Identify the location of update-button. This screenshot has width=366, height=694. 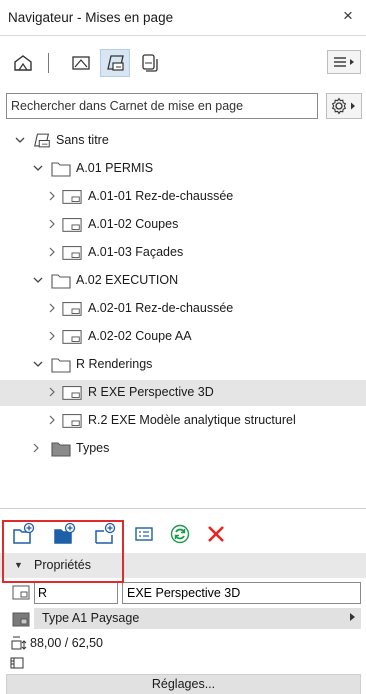
(180, 534).